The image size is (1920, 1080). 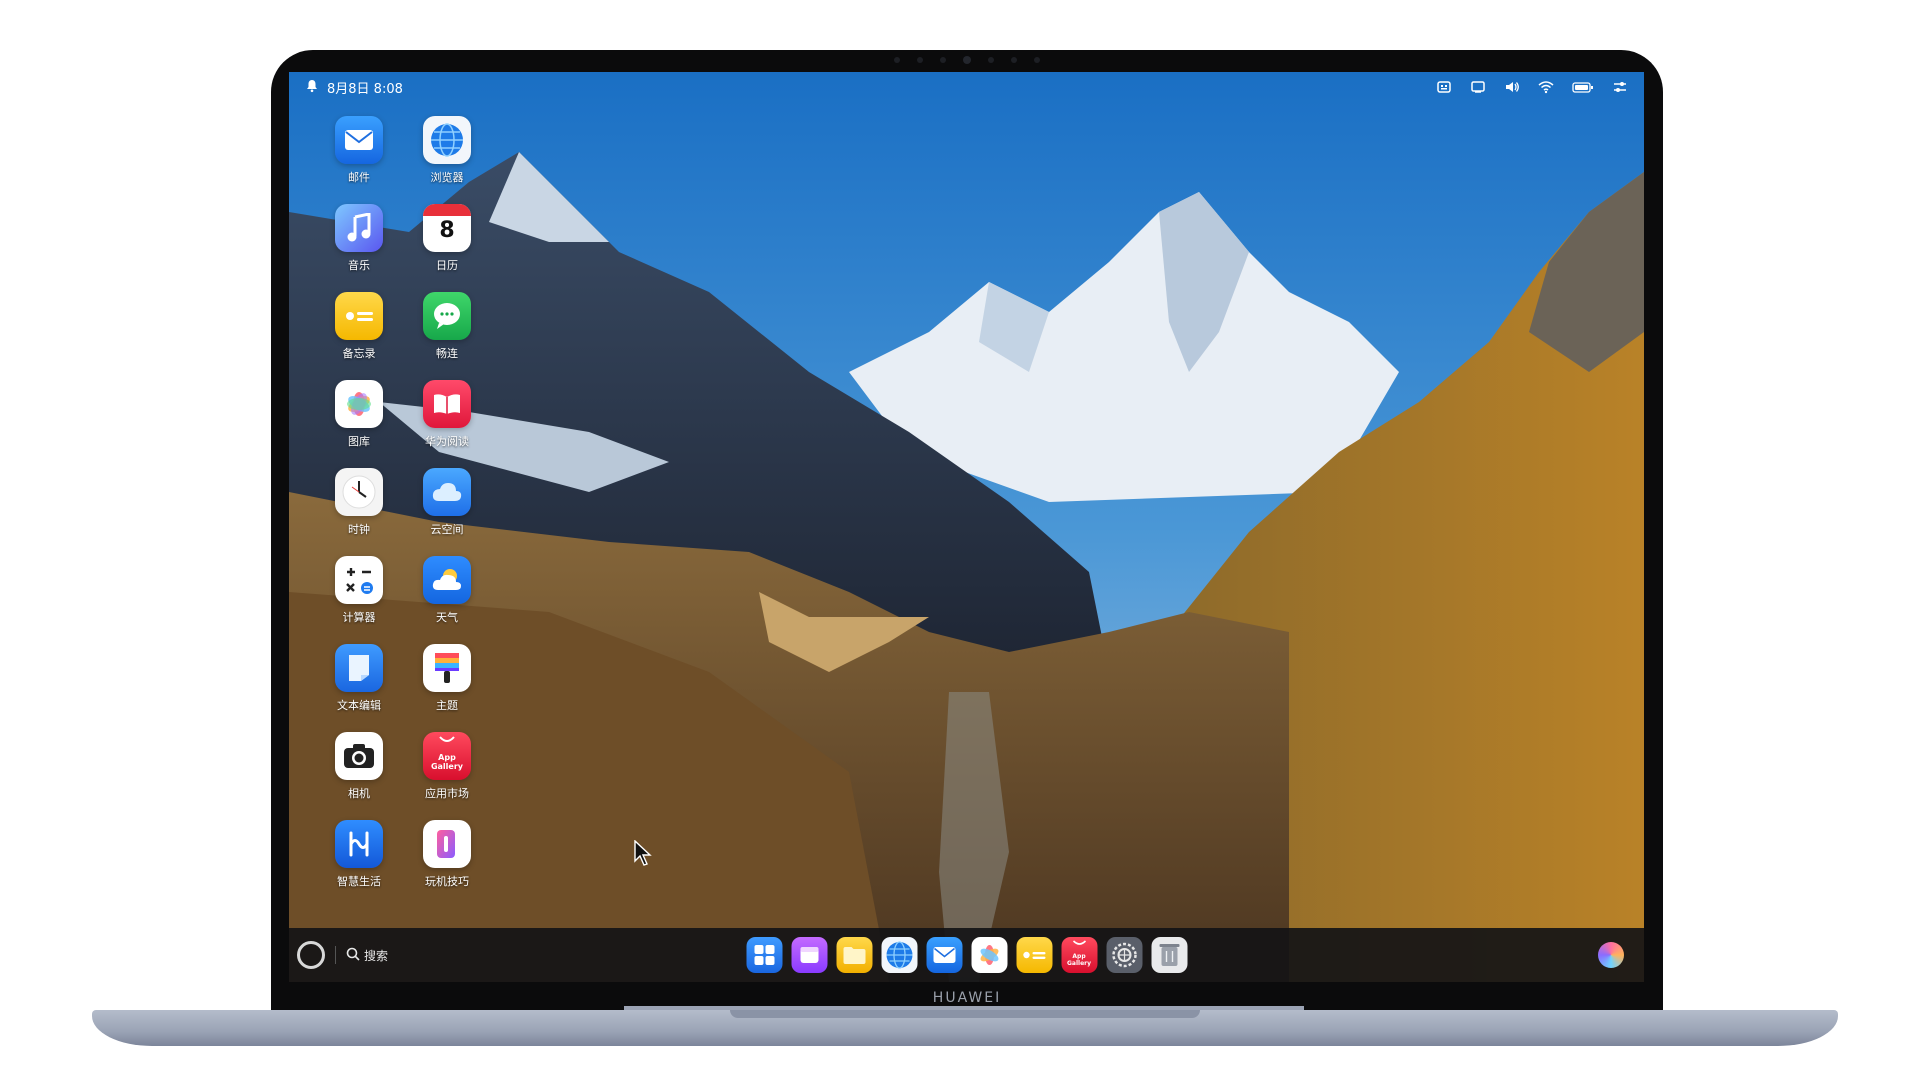 I want to click on app-gallery-icon, so click(x=1079, y=942).